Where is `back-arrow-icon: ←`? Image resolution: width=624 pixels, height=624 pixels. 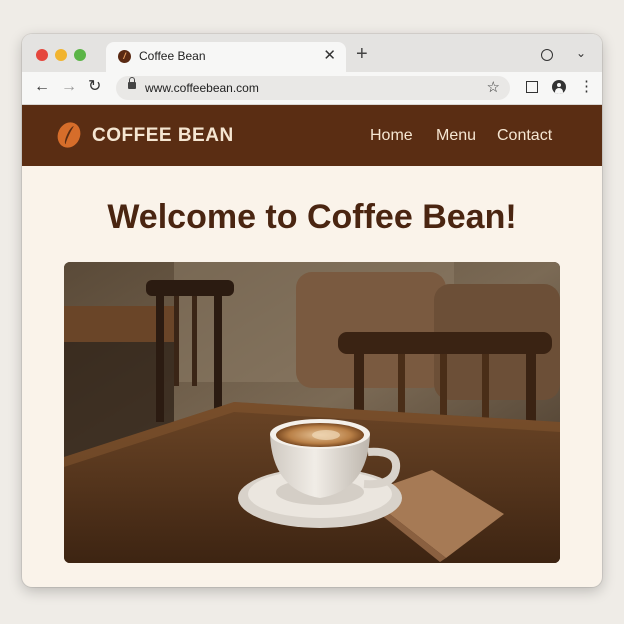
back-arrow-icon: ← is located at coordinates (42, 87).